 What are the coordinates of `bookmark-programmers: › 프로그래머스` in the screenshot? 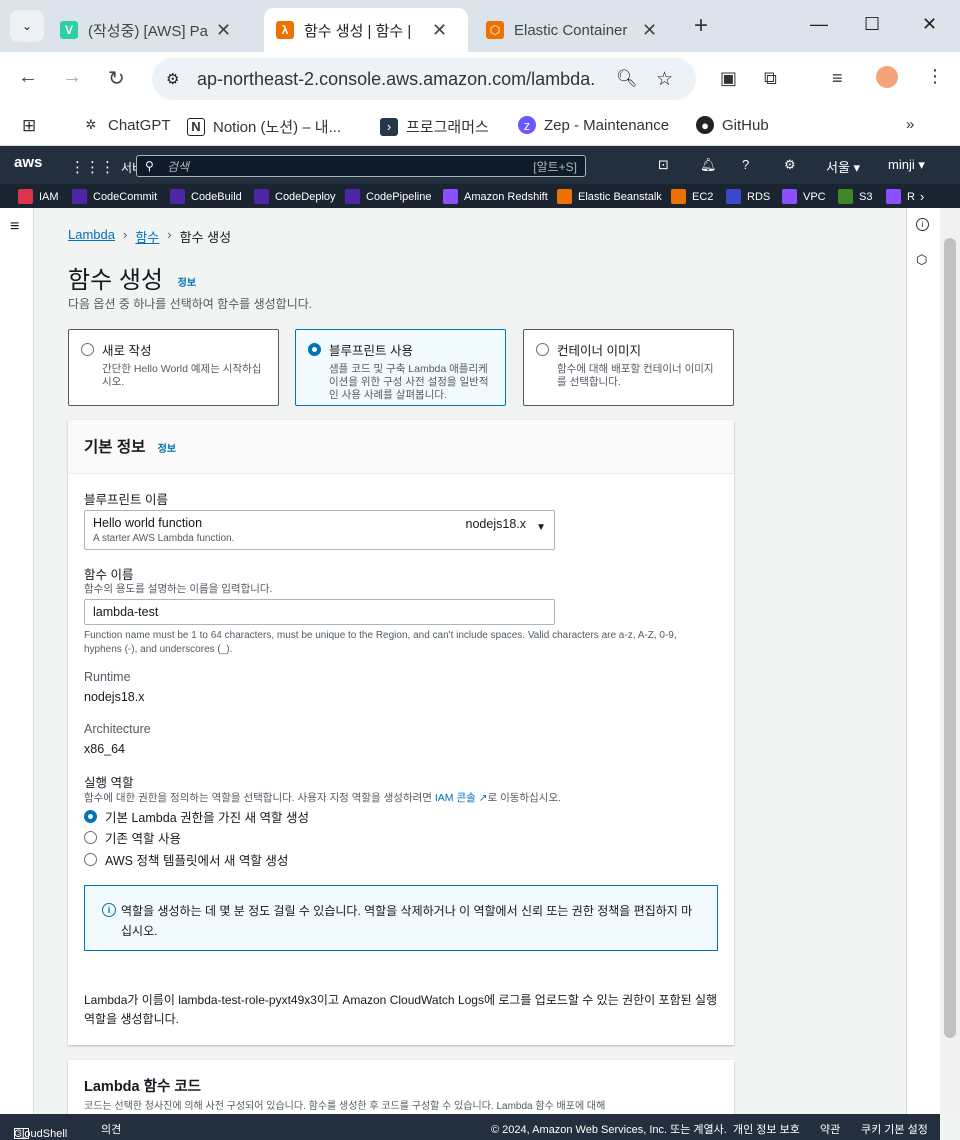 It's located at (434, 126).